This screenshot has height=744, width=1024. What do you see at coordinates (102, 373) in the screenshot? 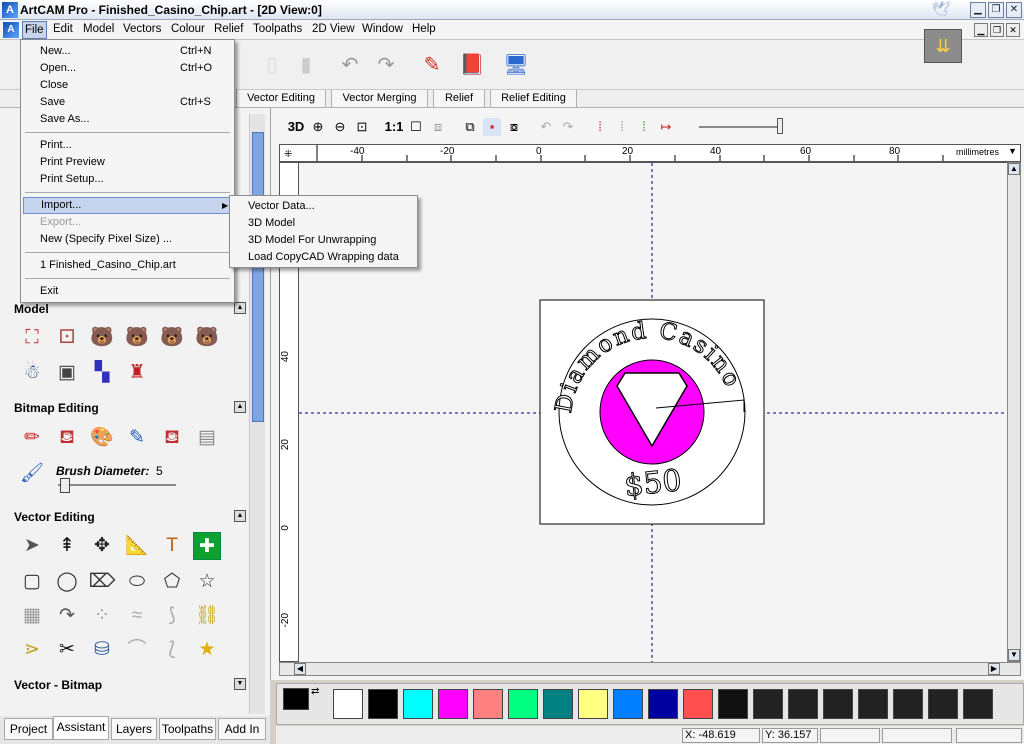
I see `model-layers-icon: ▚` at bounding box center [102, 373].